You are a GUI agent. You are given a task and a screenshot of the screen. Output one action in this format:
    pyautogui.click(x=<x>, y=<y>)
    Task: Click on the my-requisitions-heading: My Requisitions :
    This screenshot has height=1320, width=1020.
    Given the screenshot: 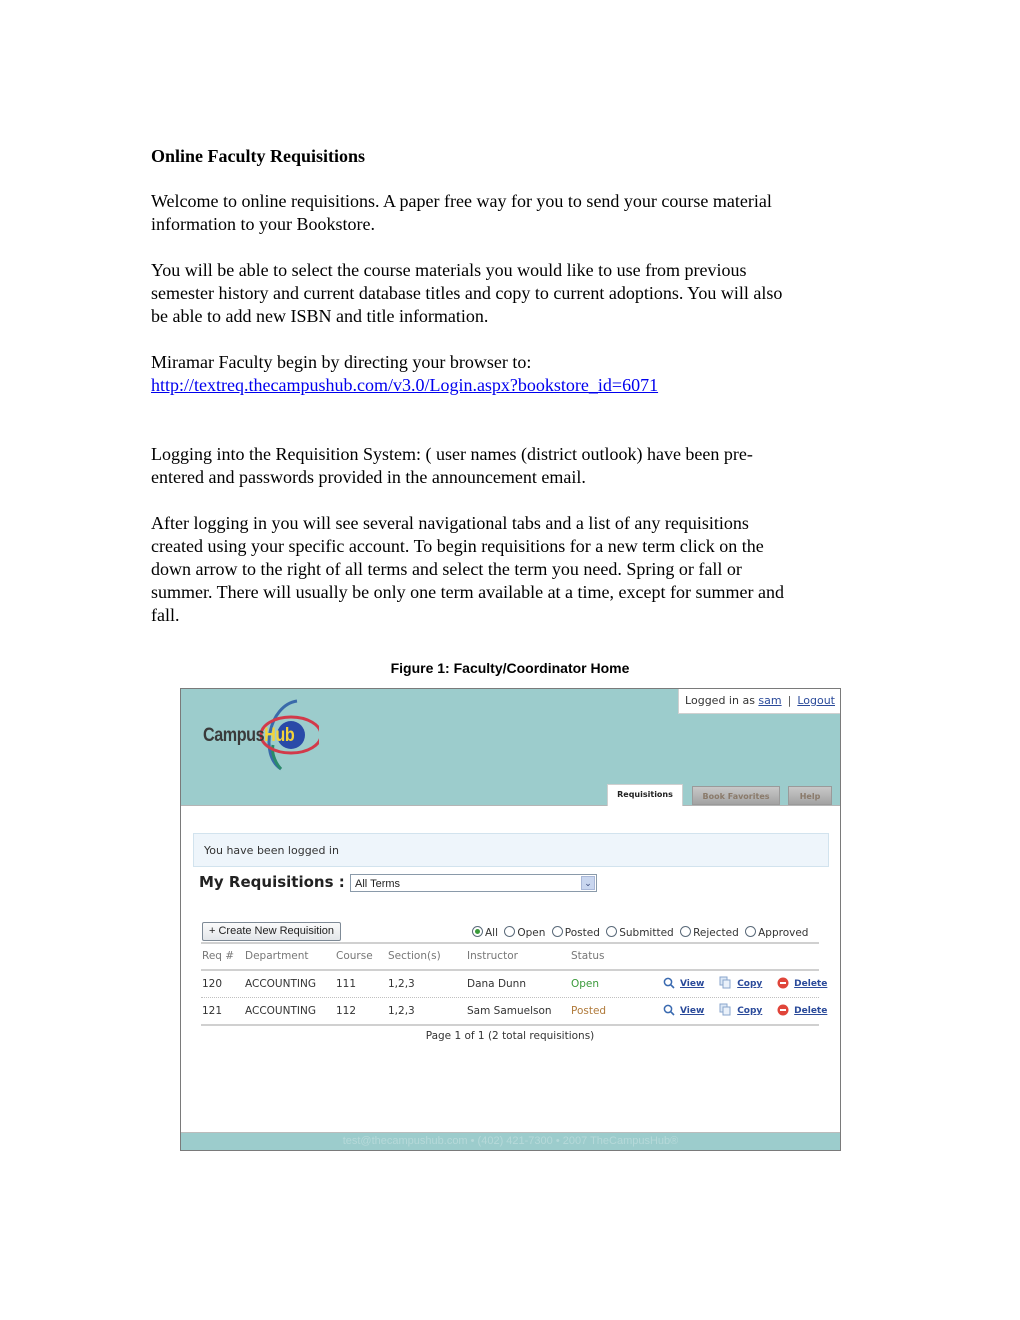 What is the action you would take?
    pyautogui.click(x=272, y=882)
    